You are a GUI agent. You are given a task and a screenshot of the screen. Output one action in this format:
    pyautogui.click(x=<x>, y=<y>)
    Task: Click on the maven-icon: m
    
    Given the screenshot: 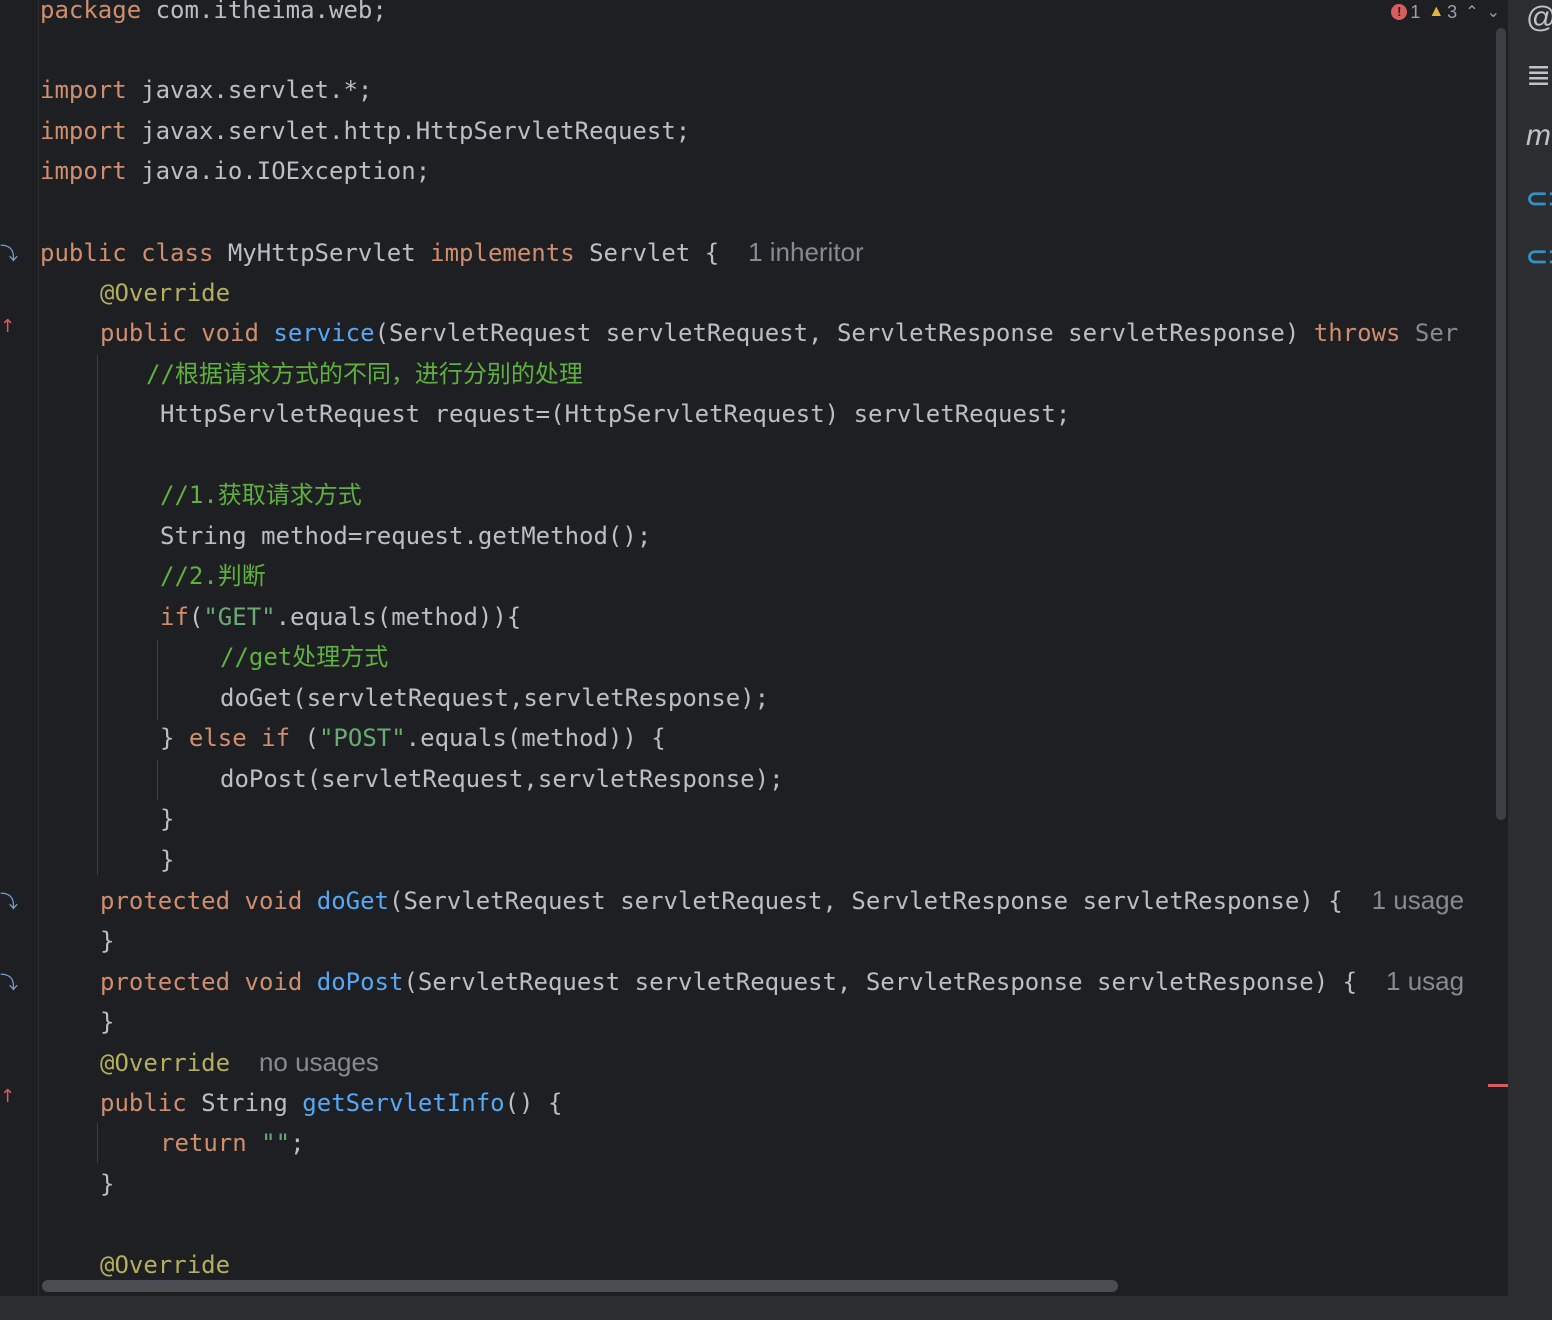 What is the action you would take?
    pyautogui.click(x=1539, y=136)
    